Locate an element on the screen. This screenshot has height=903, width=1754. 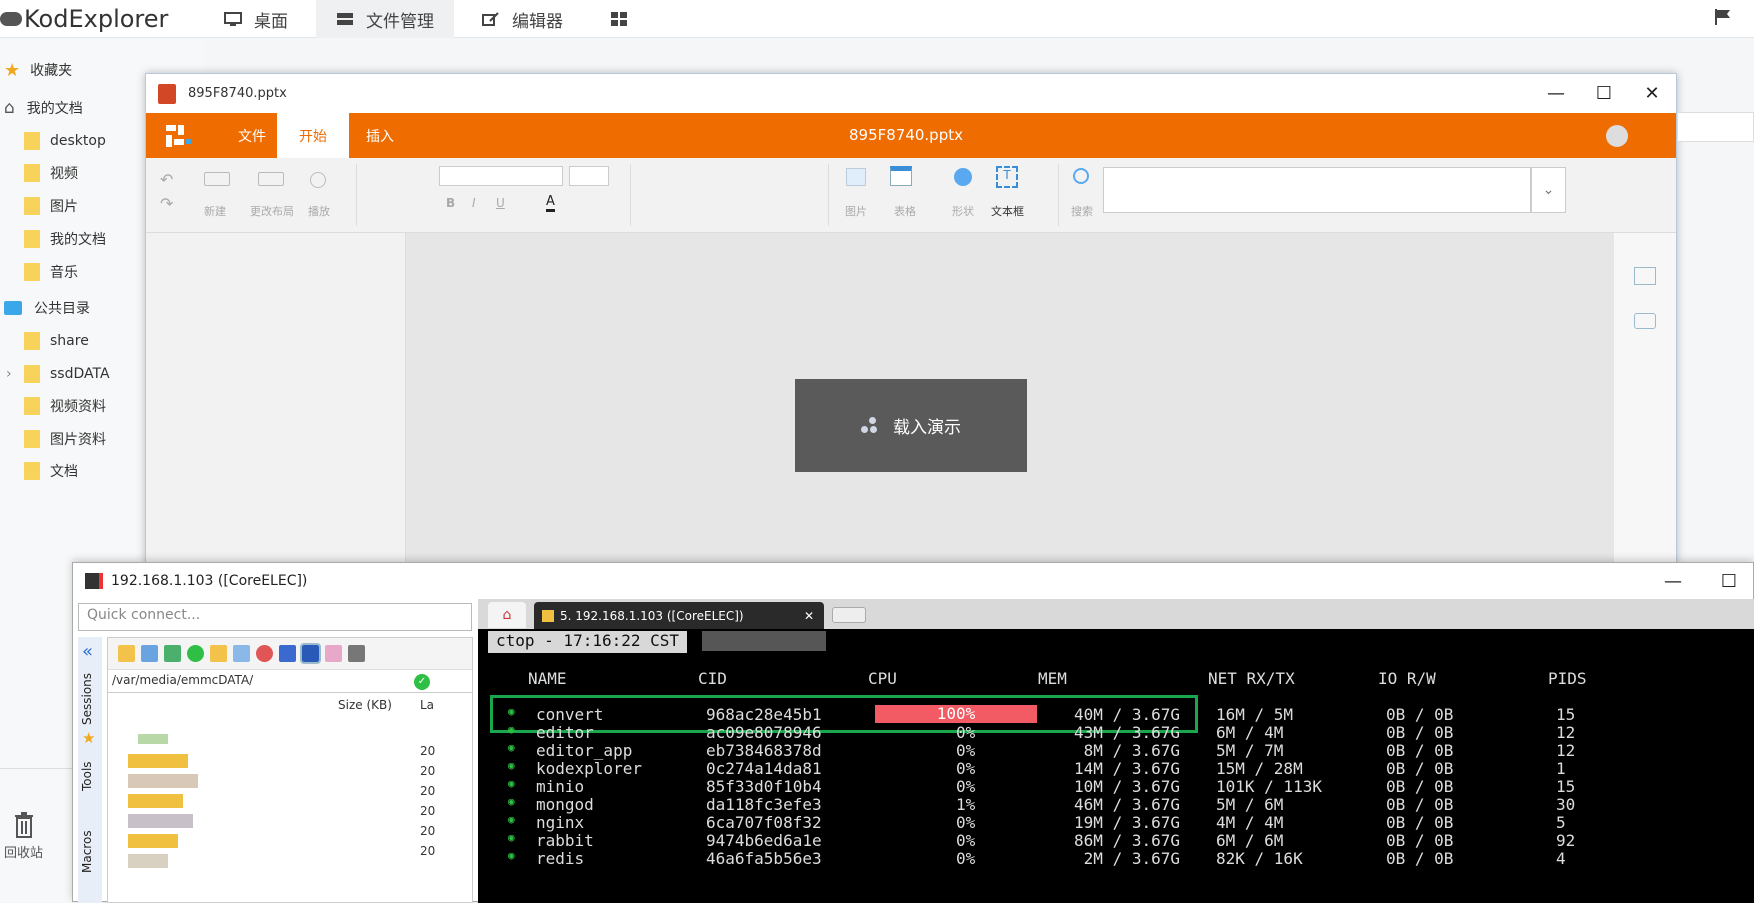
brand-logo: KodExplorer is located at coordinates (84, 19).